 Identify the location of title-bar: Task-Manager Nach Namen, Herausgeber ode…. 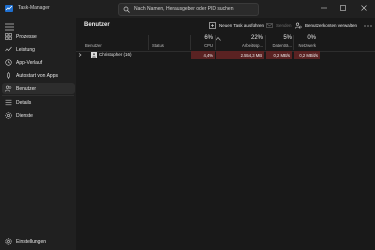
(187, 9).